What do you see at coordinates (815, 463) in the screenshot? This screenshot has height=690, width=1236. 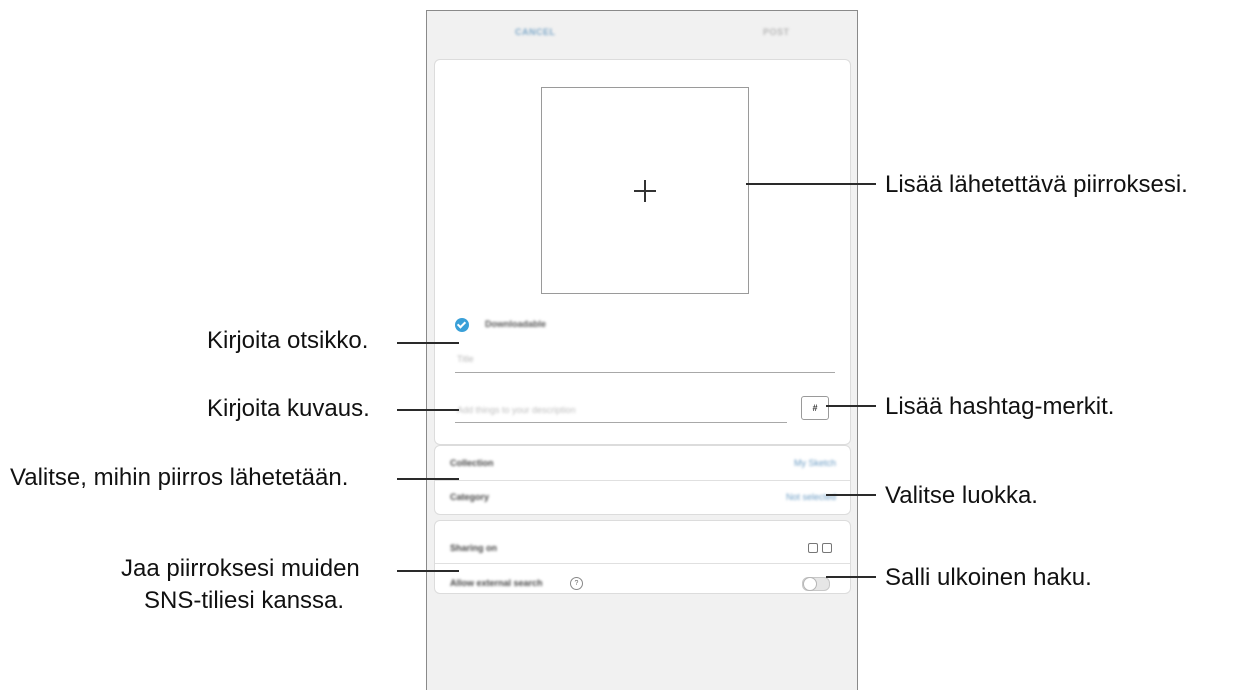 I see `collection-value: My Sketch` at bounding box center [815, 463].